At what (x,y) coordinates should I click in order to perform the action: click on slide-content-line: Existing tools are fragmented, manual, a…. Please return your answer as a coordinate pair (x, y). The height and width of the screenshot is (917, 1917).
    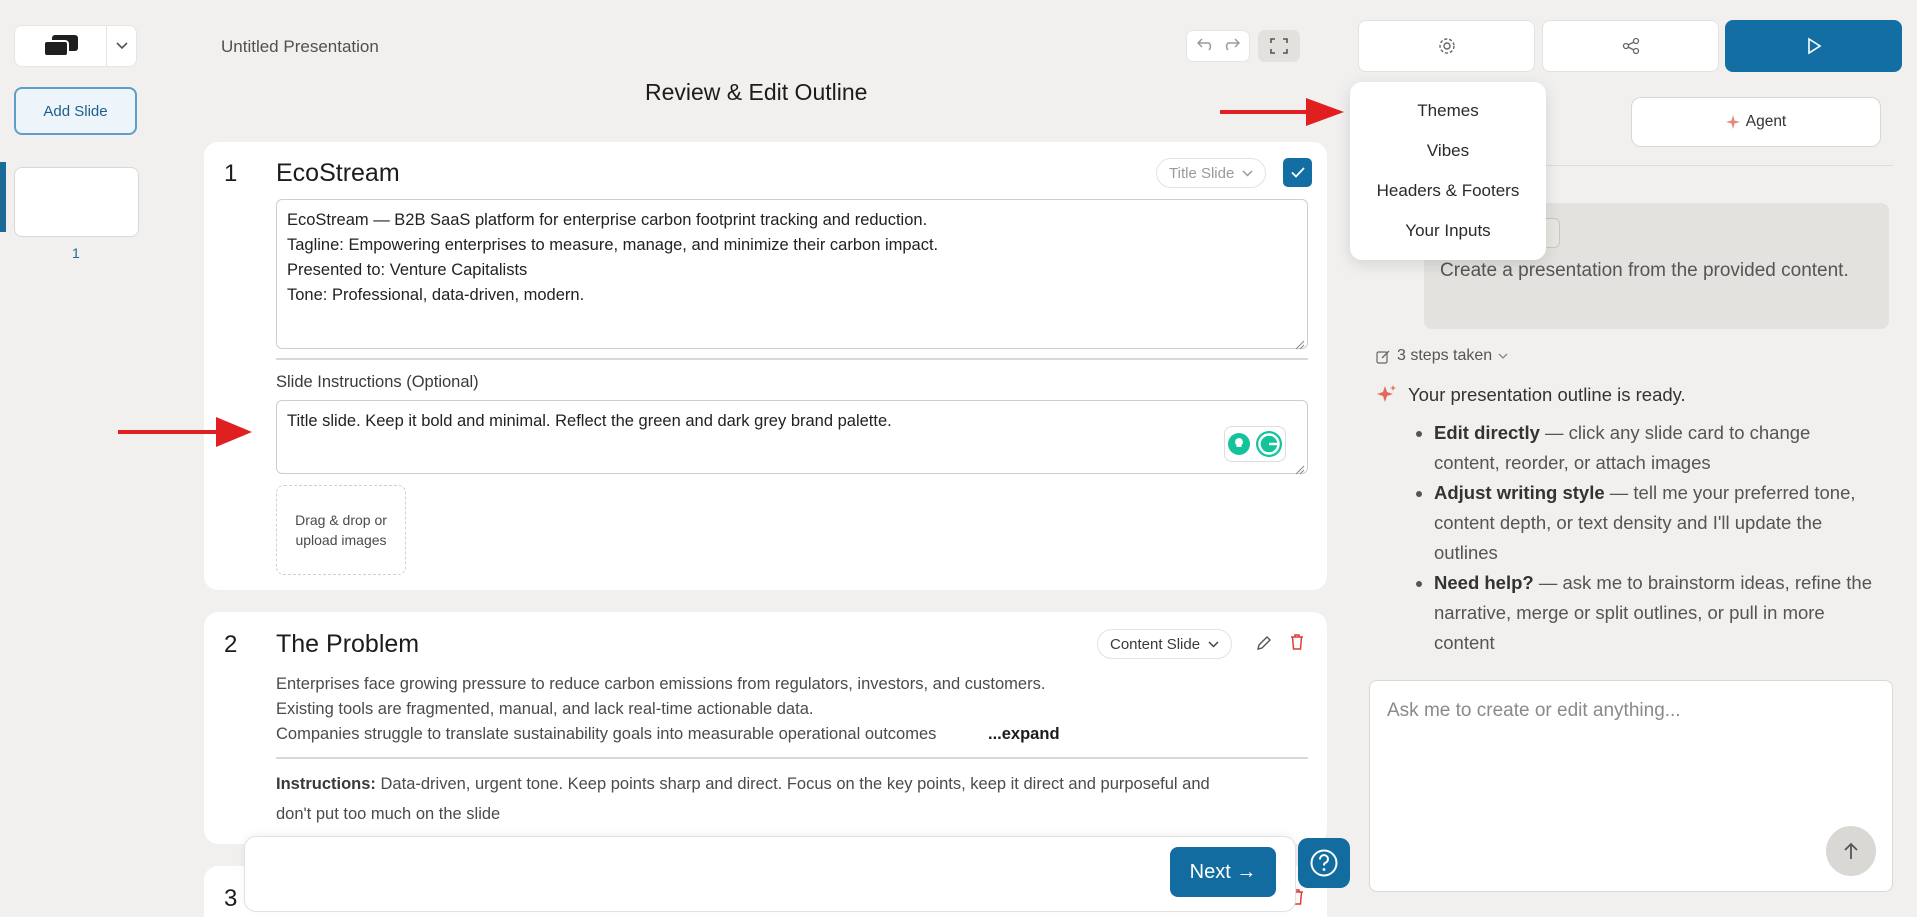
    Looking at the image, I should click on (545, 709).